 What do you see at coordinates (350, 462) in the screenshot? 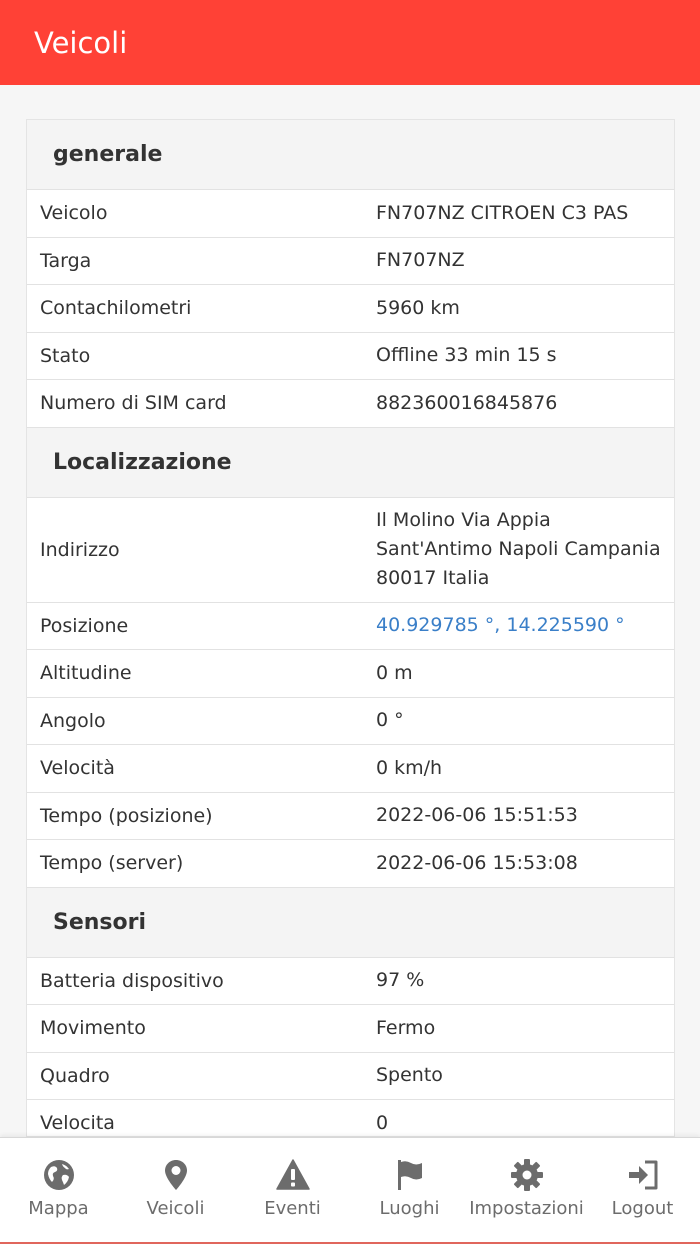
I see `section-header-localizzazione: Localizzazione` at bounding box center [350, 462].